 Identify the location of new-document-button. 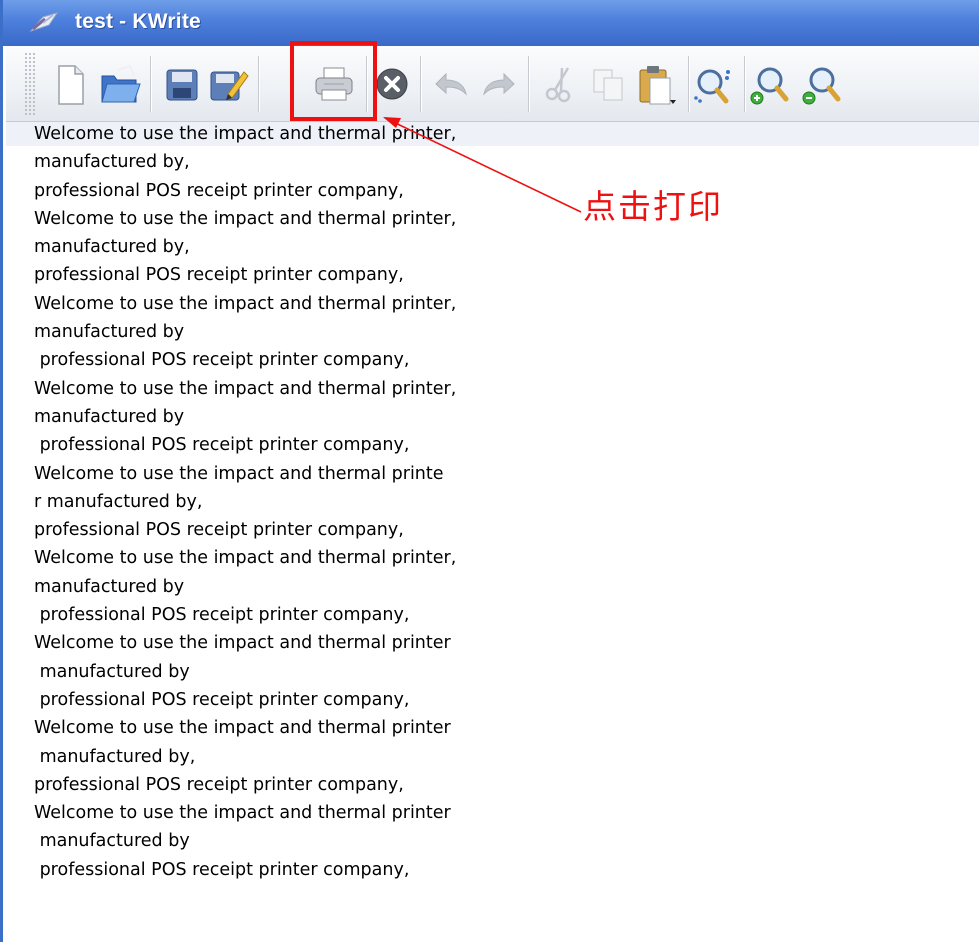
(70, 84).